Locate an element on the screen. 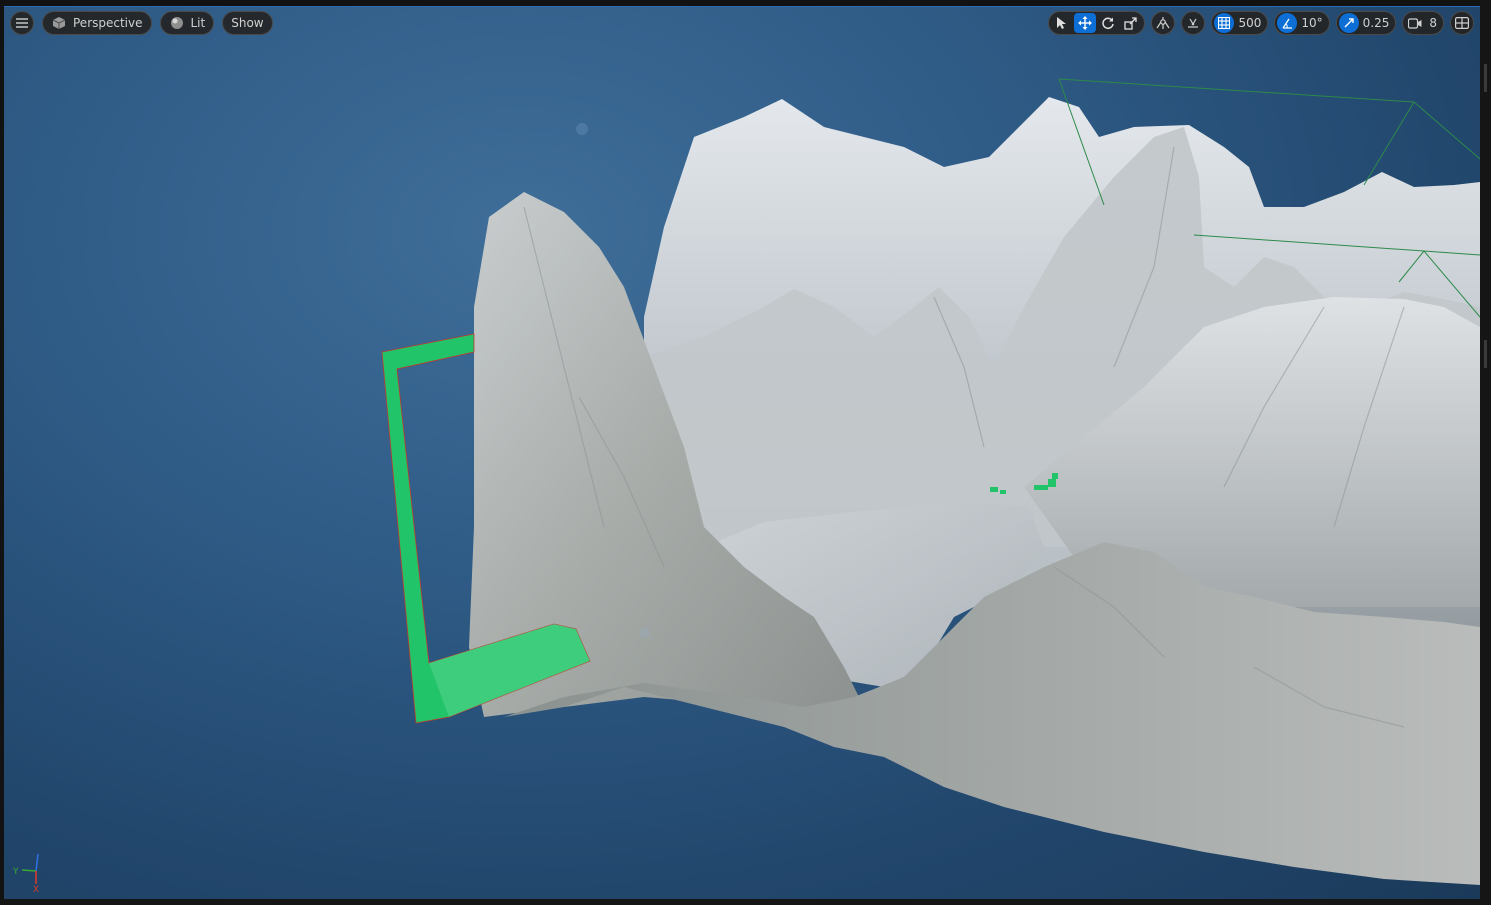  grid-snap-control: 500 is located at coordinates (1240, 23).